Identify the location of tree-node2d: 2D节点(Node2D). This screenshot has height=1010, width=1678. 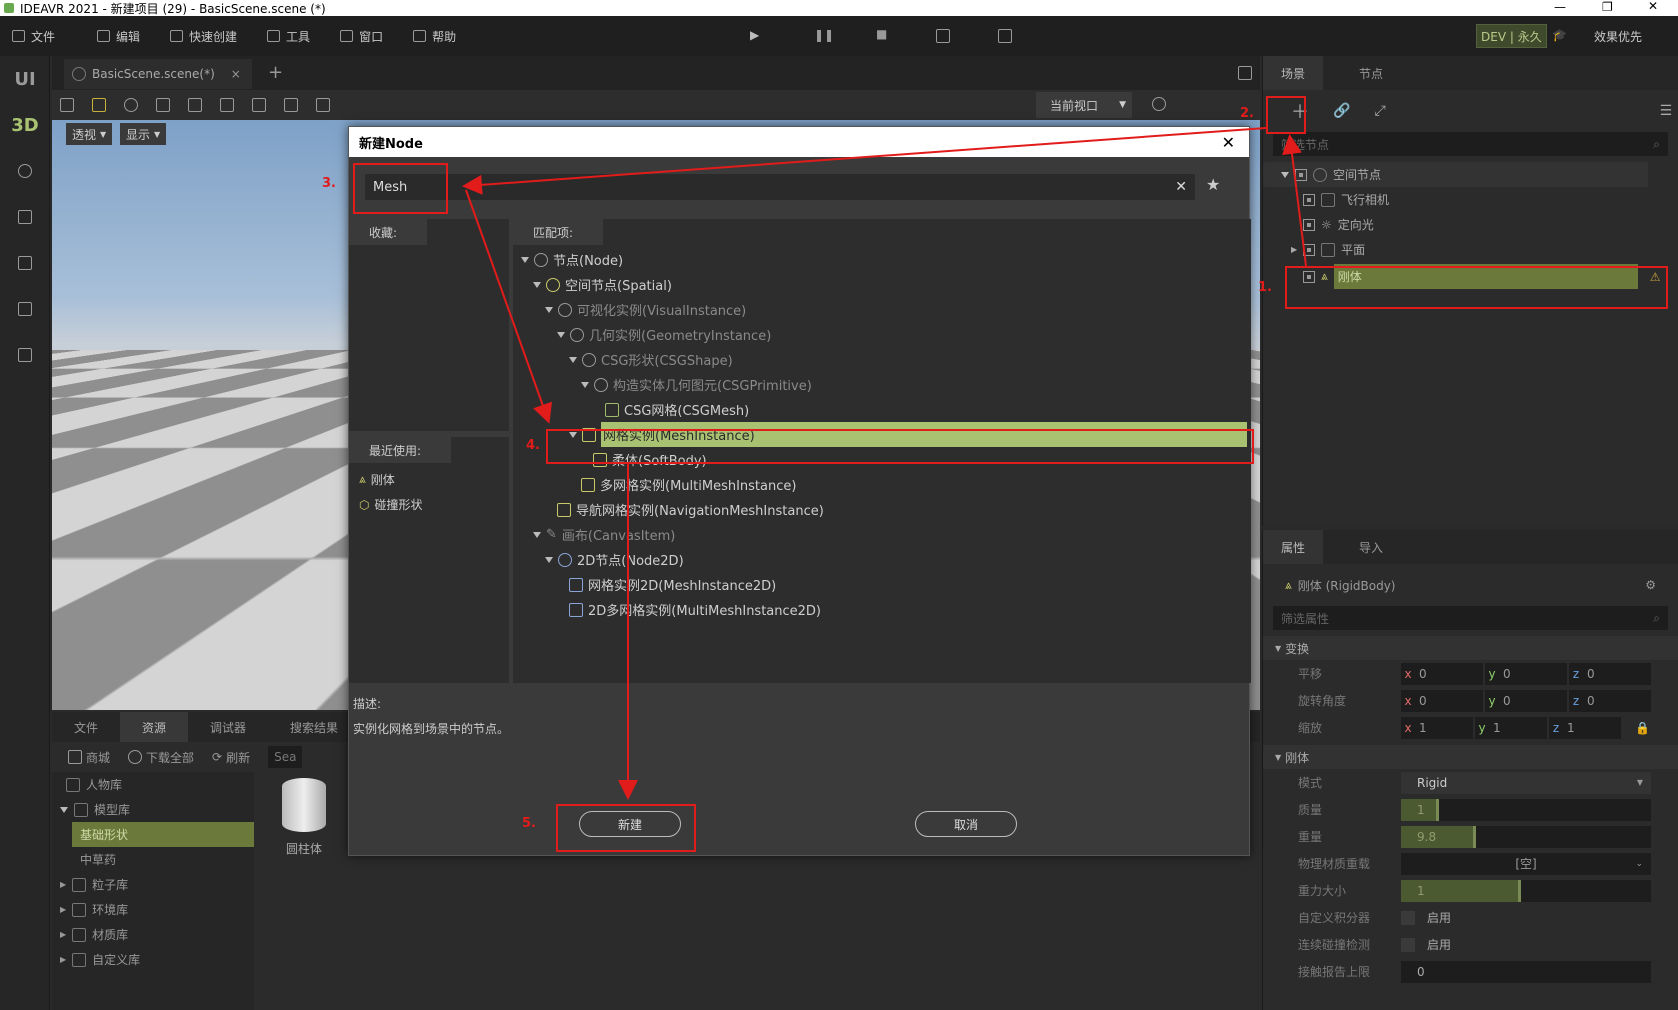
(882, 559).